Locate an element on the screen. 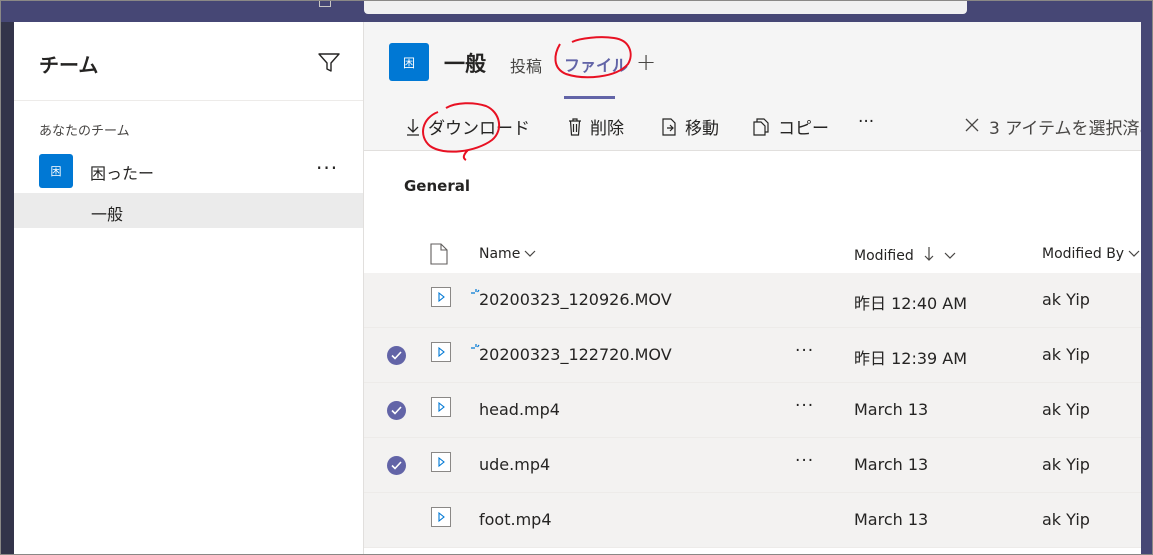 This screenshot has height=555, width=1153. file-modified: 昨日 12:39 AM is located at coordinates (911, 358).